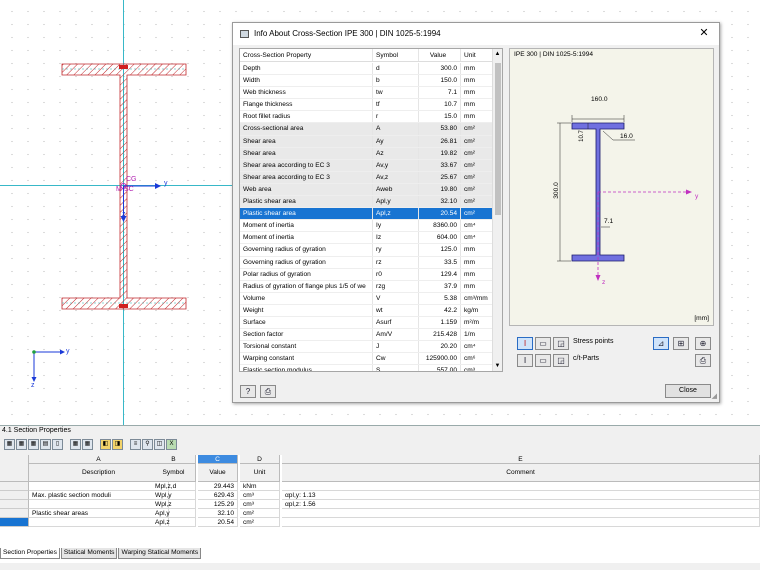  Describe the element at coordinates (371, 323) in the screenshot. I see `property-row: Surface Asurf 1.159 m²/m` at that location.